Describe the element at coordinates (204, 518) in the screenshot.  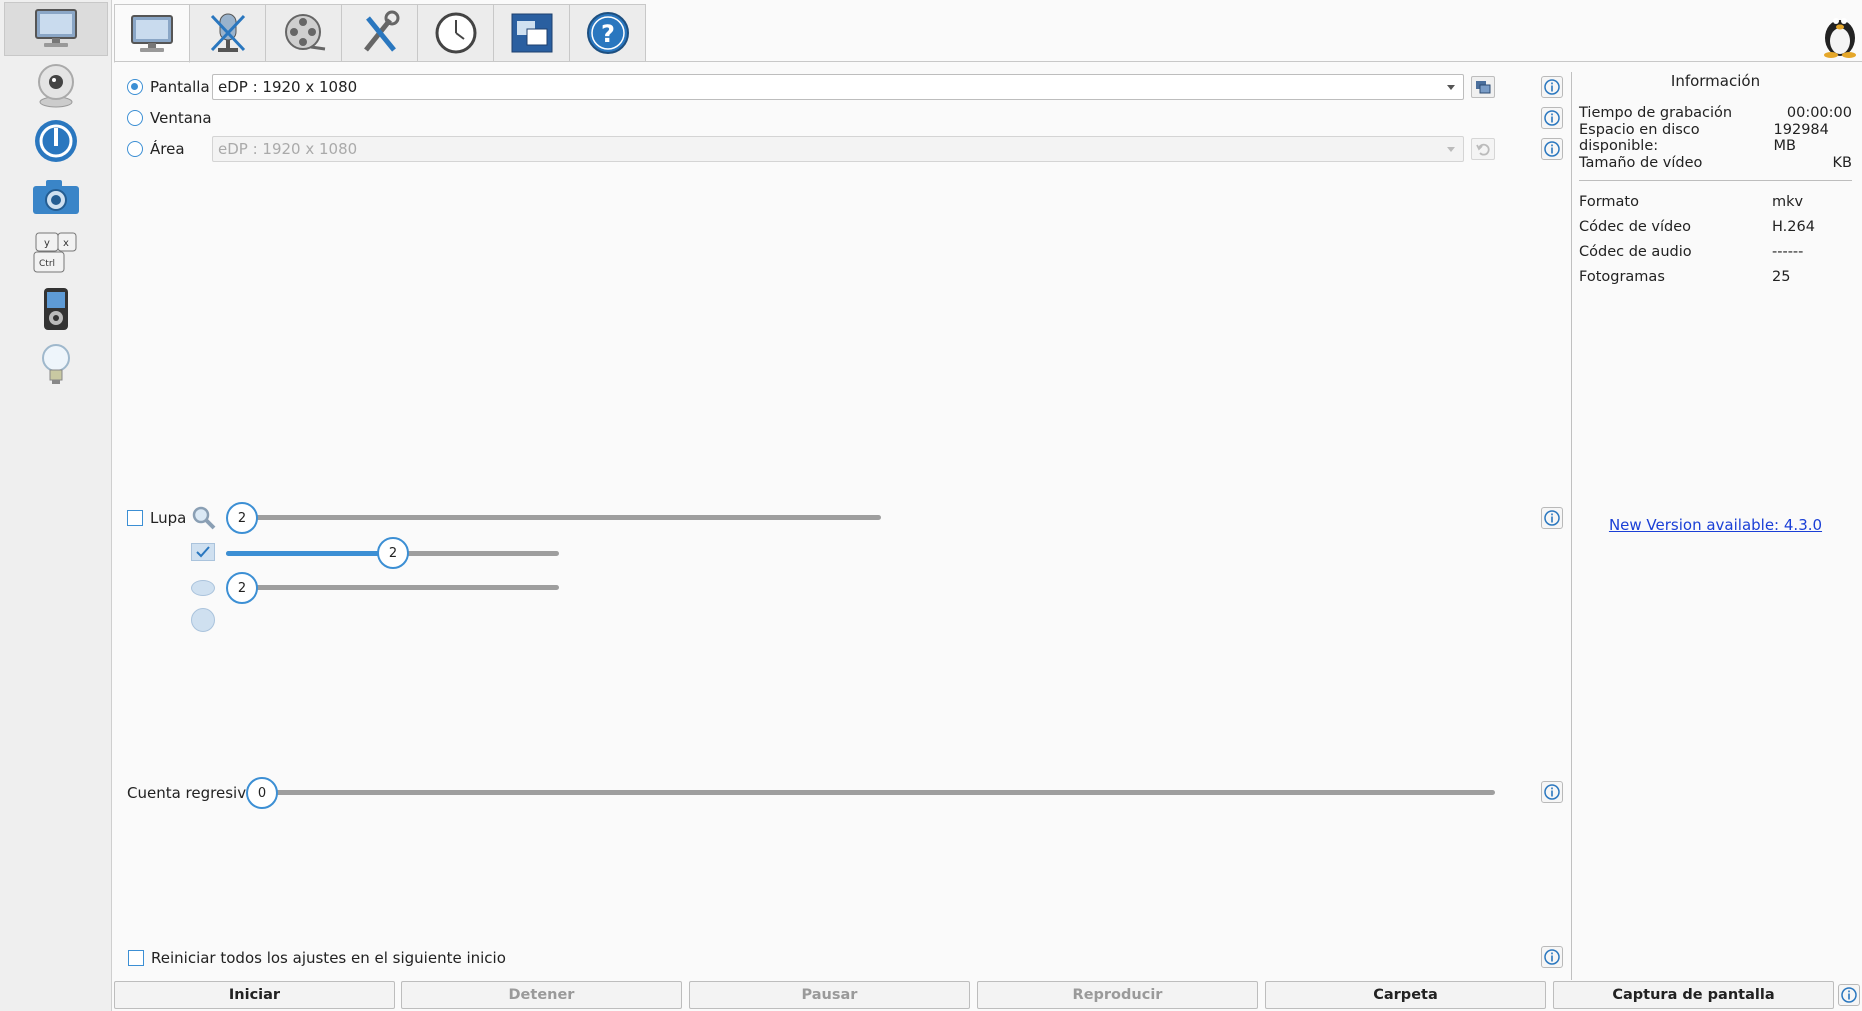
I see `magnifier-icon` at that location.